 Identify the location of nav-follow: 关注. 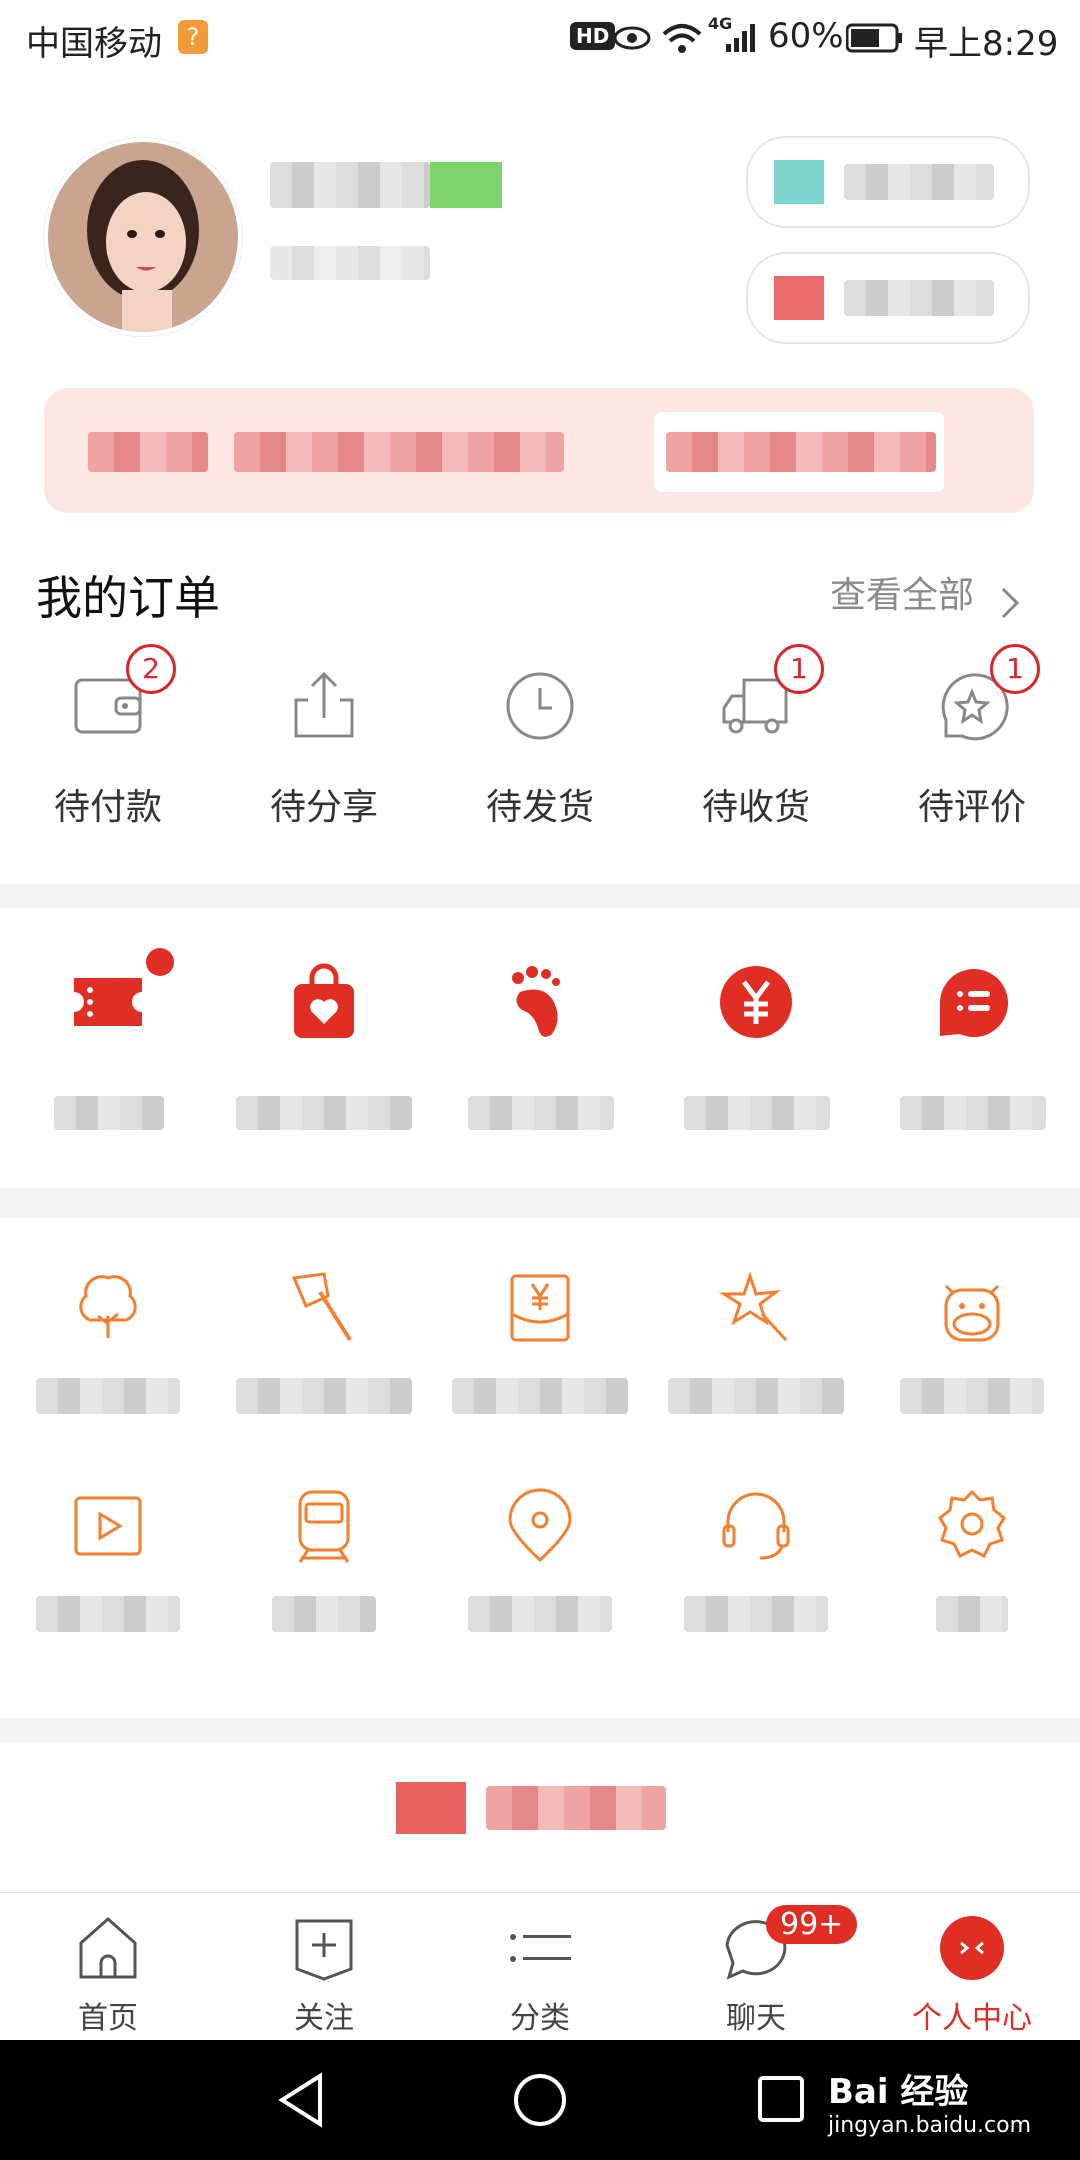
(324, 1975).